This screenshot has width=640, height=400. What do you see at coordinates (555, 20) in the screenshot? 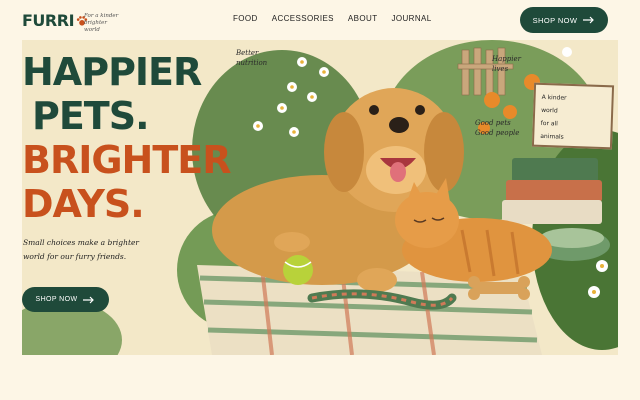
I see `header-shop-now-label: SHOP NOW` at bounding box center [555, 20].